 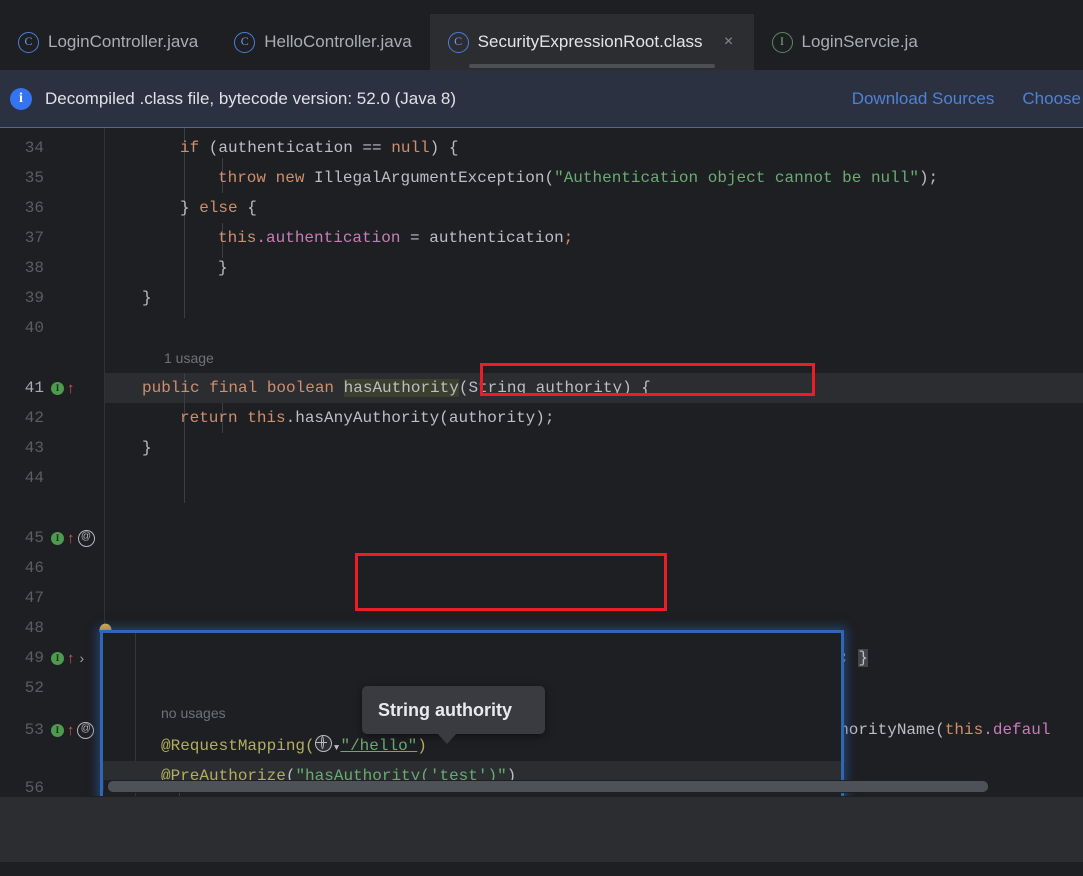 What do you see at coordinates (338, 41) in the screenshot?
I see `tab-label: HelloController.java` at bounding box center [338, 41].